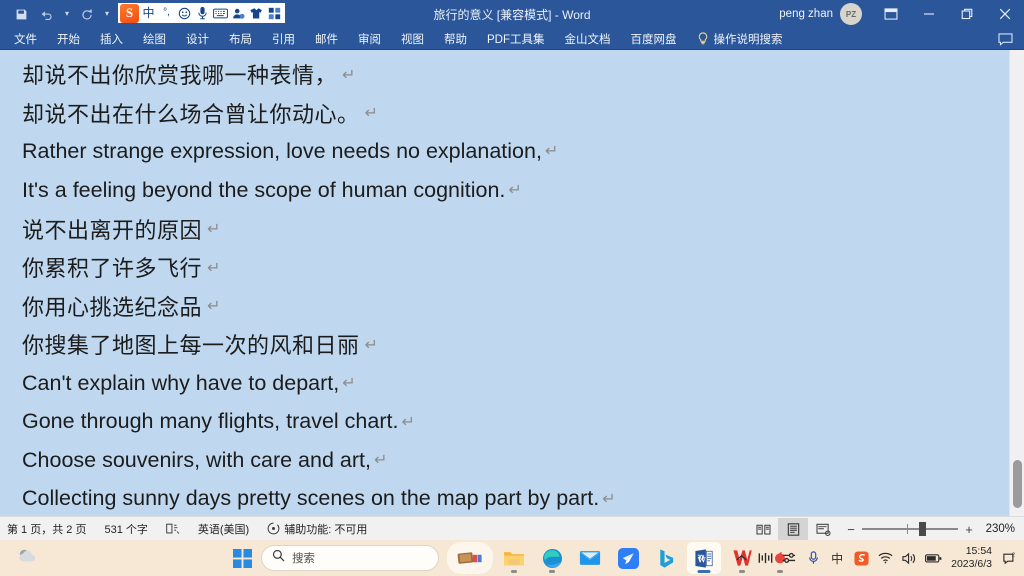 This screenshot has height=576, width=1024. I want to click on tab-home: 开始, so click(68, 39).